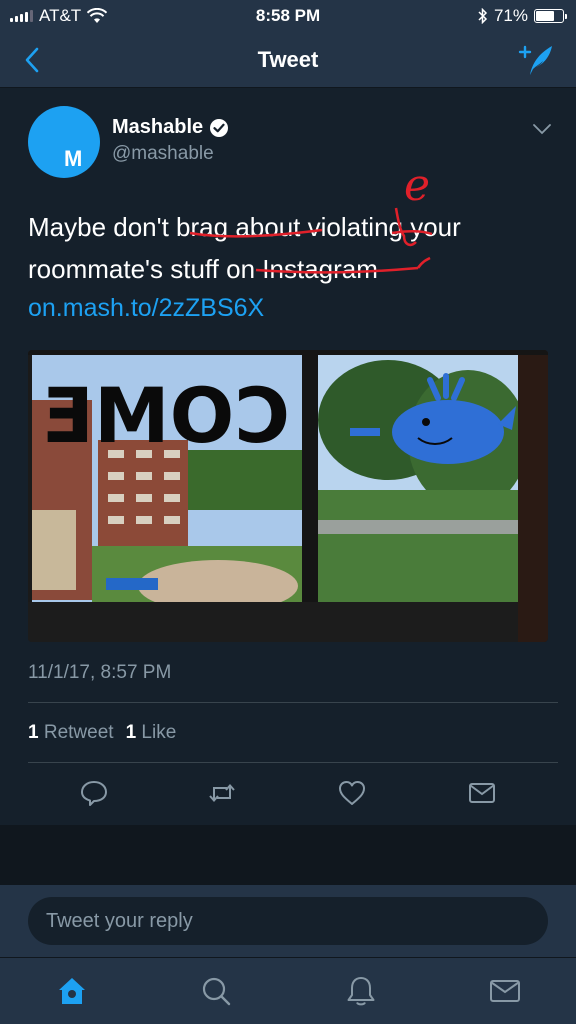  Describe the element at coordinates (483, 16) in the screenshot. I see `bluetooth-icon` at that location.